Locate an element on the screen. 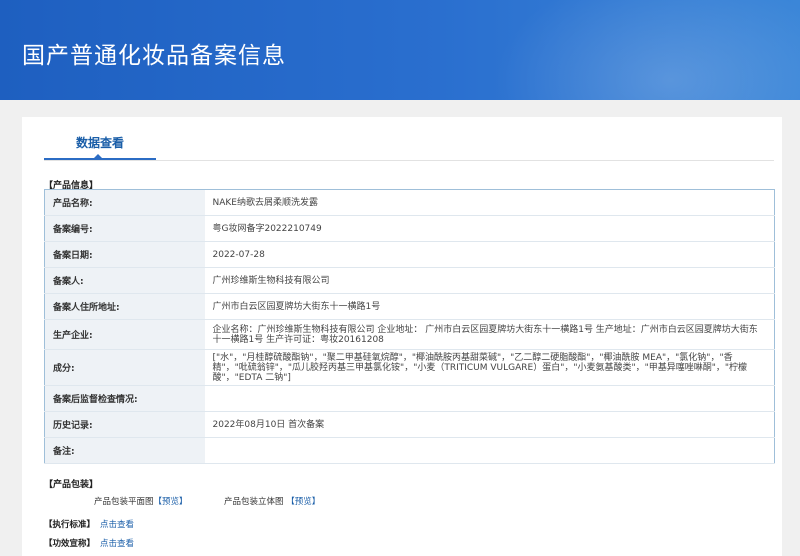 The height and width of the screenshot is (556, 800). section-title-packaging: 【产品包装】 is located at coordinates (71, 485).